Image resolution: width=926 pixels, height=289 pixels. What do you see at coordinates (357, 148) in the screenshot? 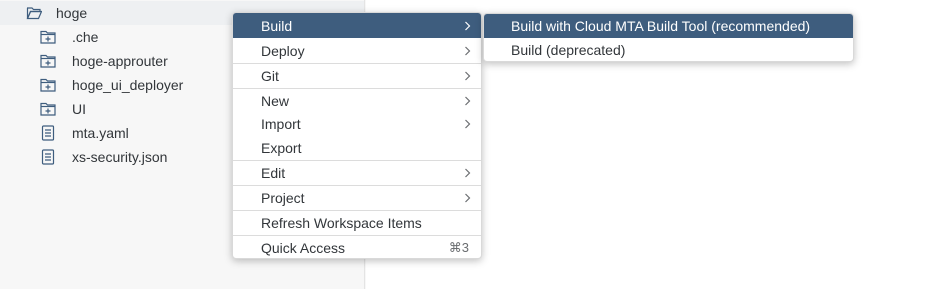
I see `menu-item-export: Export` at bounding box center [357, 148].